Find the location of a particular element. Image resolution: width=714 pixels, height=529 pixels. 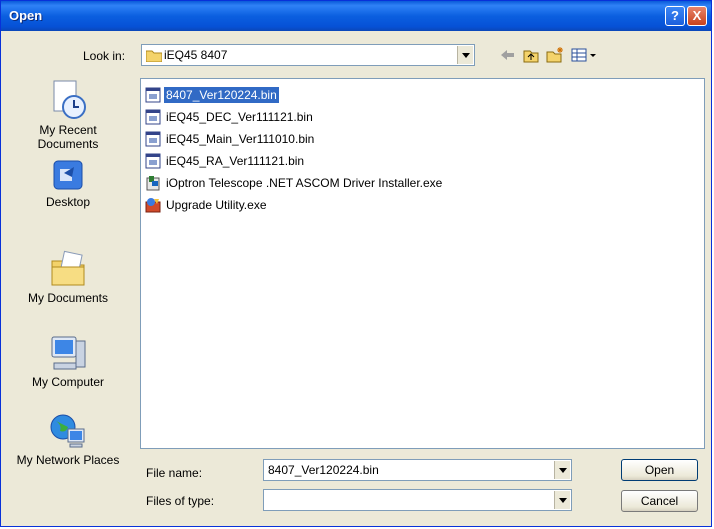

close-button: X is located at coordinates (697, 16).